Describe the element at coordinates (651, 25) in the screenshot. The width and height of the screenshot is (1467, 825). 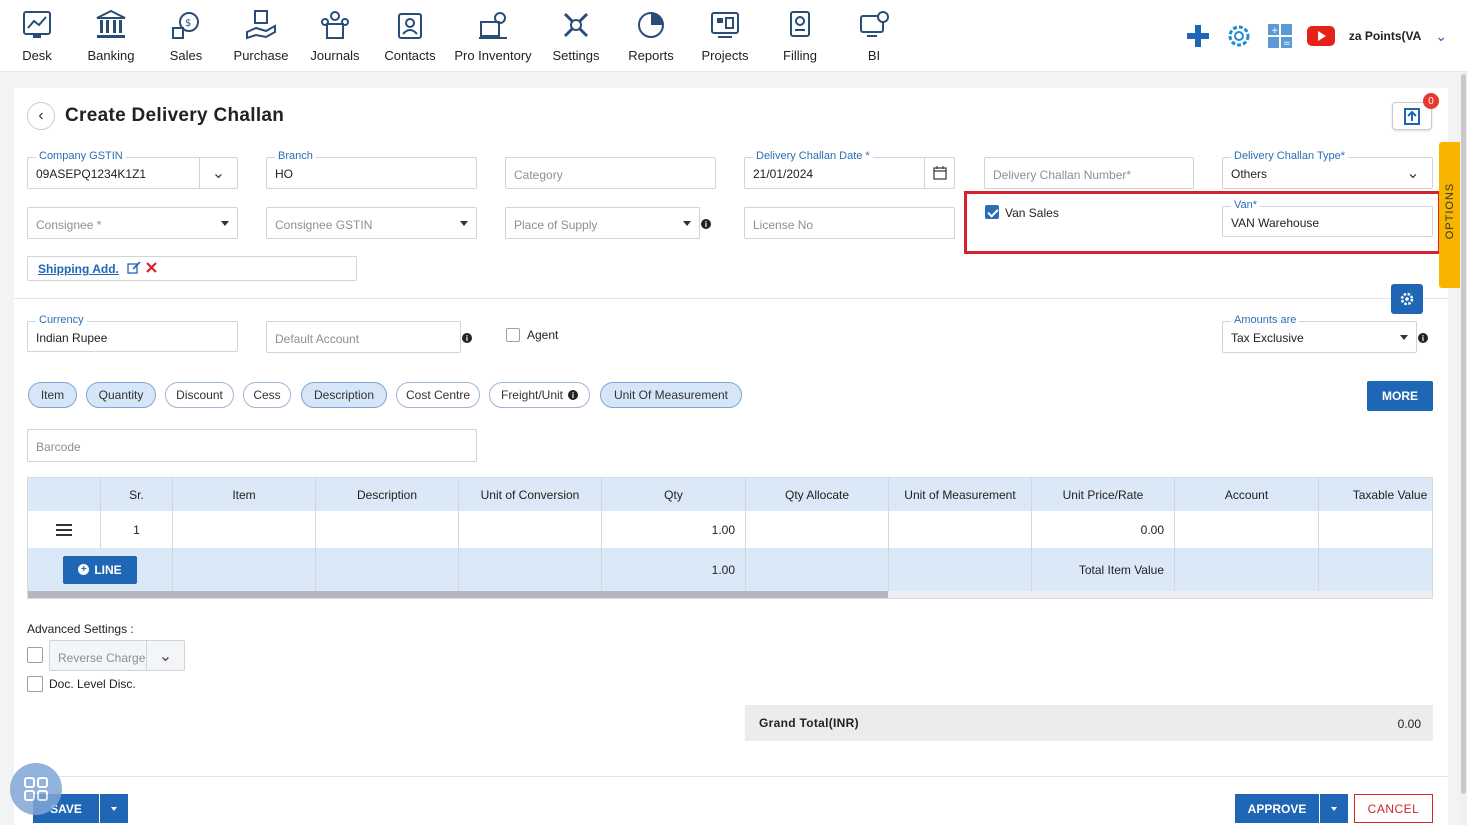
I see `reports-icon` at that location.